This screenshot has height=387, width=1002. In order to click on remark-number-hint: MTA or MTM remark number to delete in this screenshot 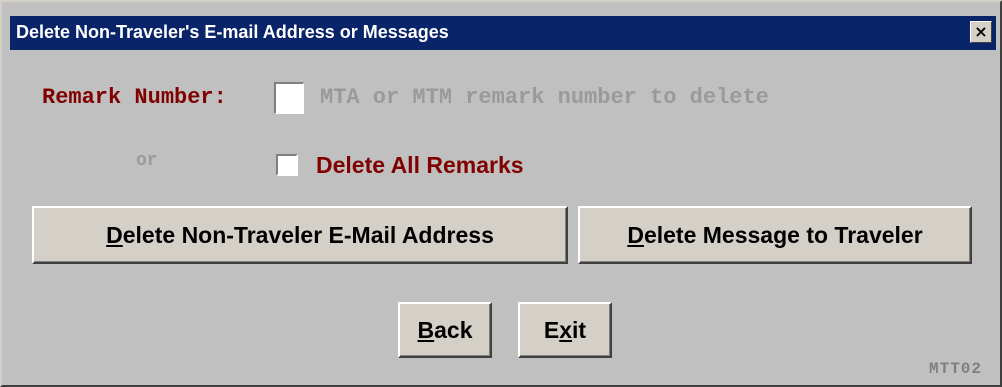, I will do `click(544, 97)`.